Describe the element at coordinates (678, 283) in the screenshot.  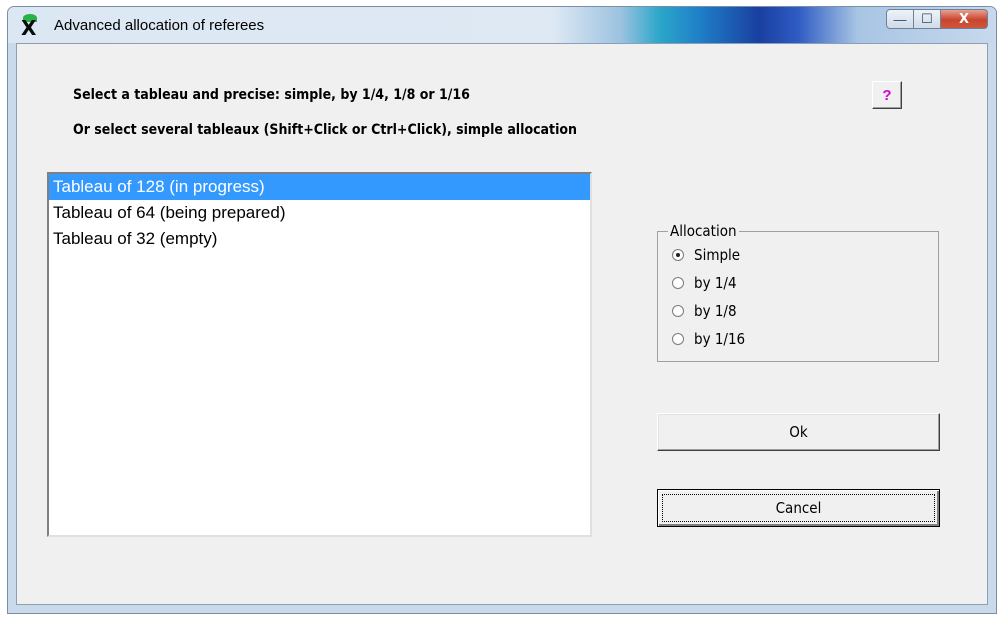
I see `radio-quarter-circle` at that location.